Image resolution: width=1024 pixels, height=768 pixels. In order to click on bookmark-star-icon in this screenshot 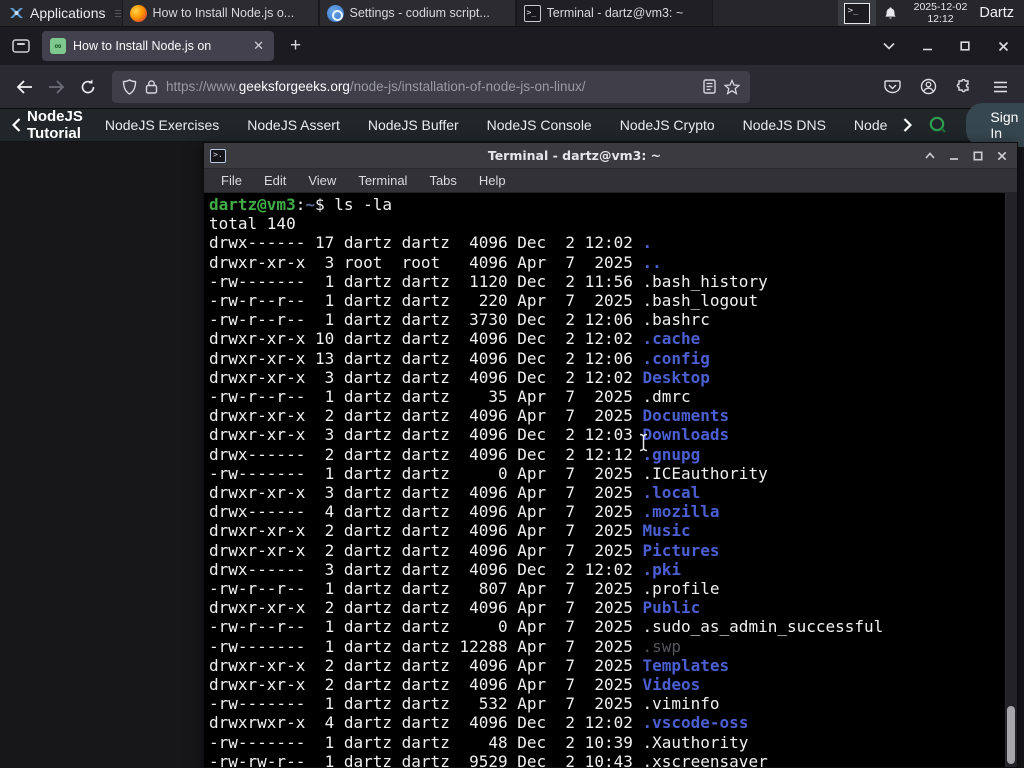, I will do `click(732, 86)`.